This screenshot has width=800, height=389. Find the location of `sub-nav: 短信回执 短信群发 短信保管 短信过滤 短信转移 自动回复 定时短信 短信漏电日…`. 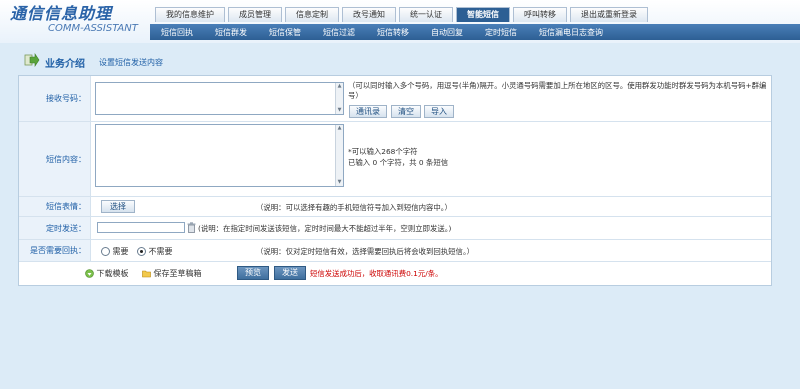

sub-nav: 短信回执 短信群发 短信保管 短信过滤 短信转移 自动回复 定时短信 短信漏电日… is located at coordinates (475, 32).